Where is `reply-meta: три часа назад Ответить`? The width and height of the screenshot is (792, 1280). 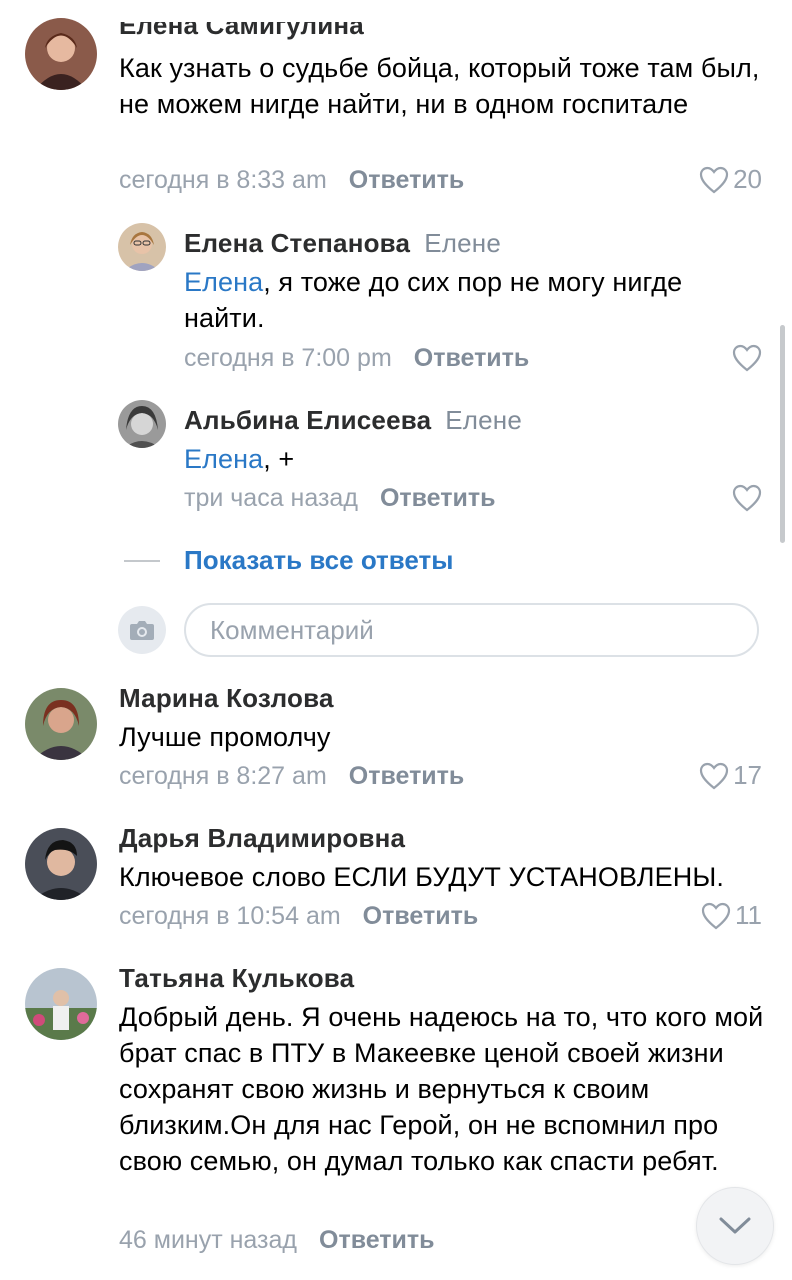
reply-meta: три часа назад Ответить is located at coordinates (339, 498).